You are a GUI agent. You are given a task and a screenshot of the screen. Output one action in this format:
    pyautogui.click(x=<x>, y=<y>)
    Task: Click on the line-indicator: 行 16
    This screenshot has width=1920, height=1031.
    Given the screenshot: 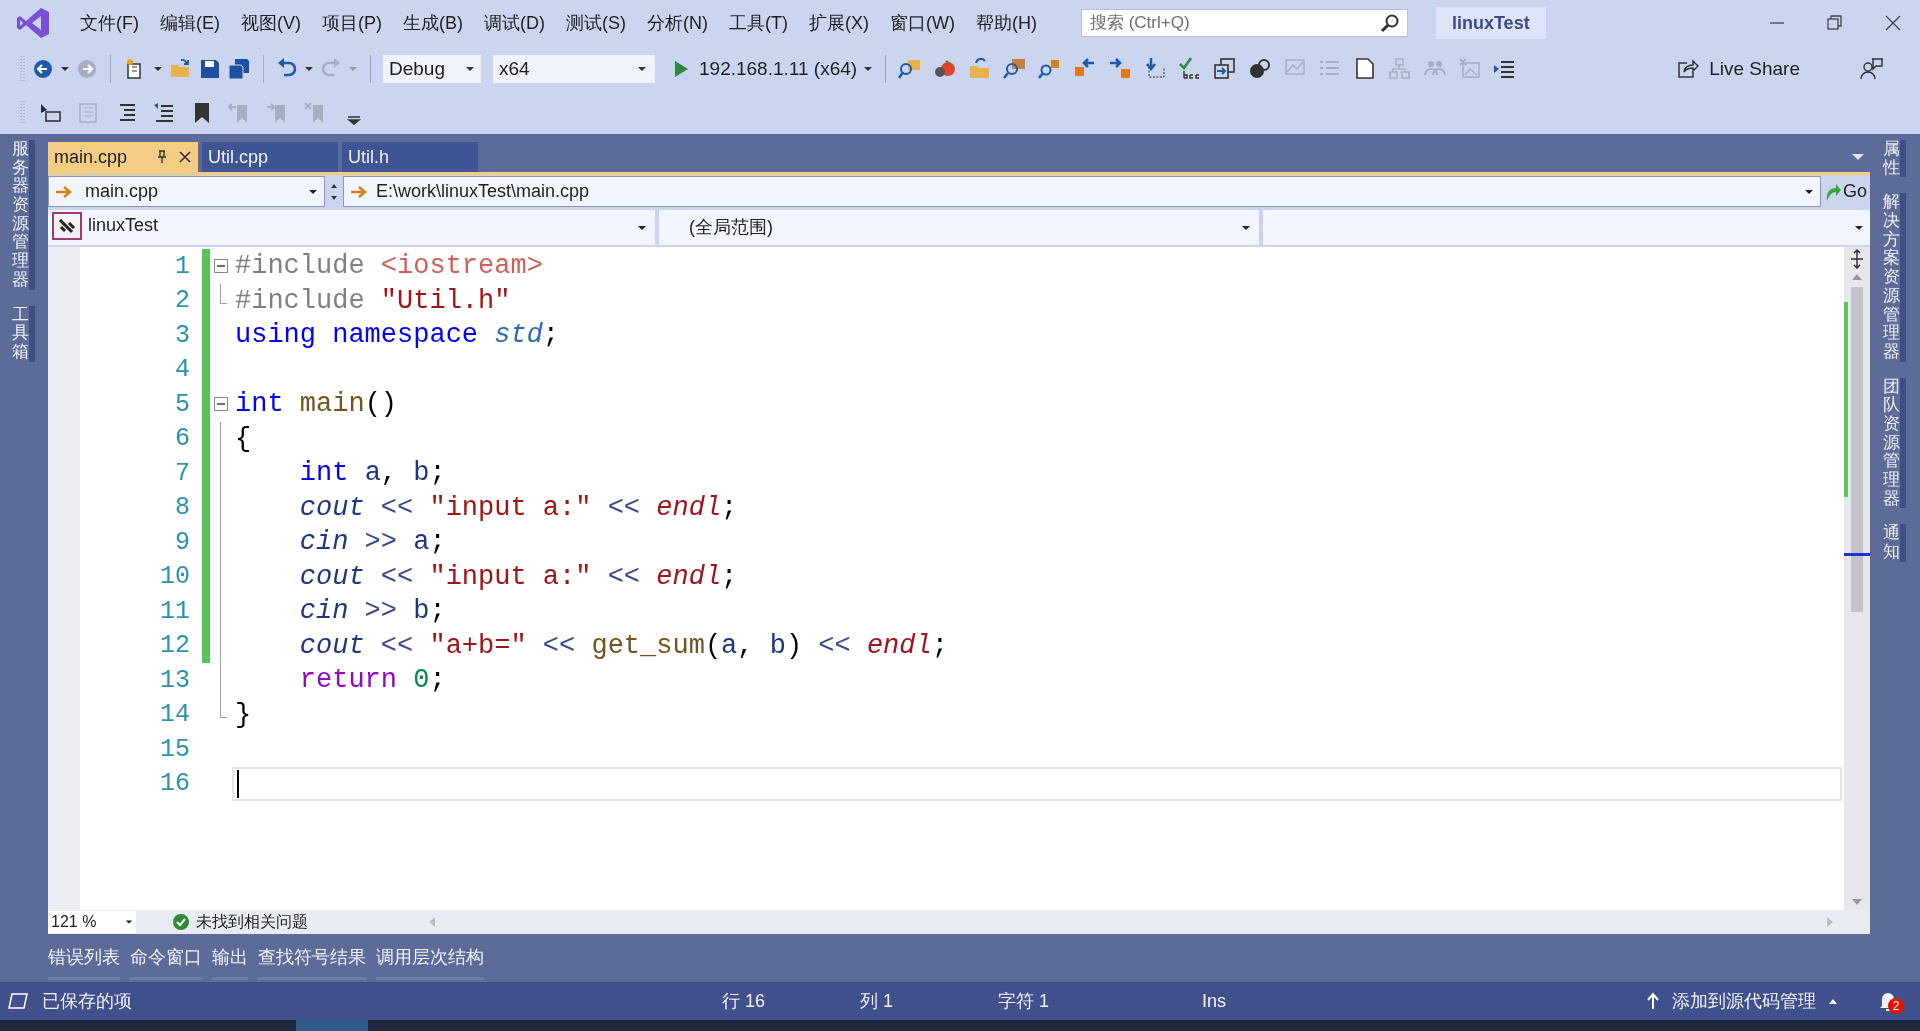 What is the action you would take?
    pyautogui.click(x=744, y=1001)
    